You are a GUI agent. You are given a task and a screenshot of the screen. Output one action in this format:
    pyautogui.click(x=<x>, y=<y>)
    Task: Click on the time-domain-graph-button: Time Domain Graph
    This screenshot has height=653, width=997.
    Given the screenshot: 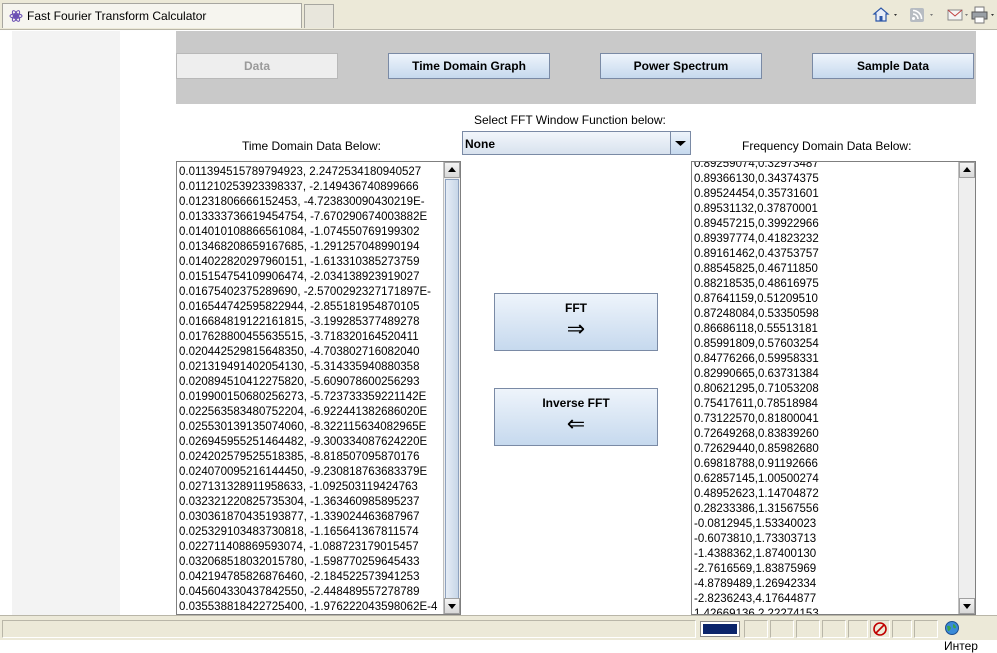 What is the action you would take?
    pyautogui.click(x=469, y=66)
    